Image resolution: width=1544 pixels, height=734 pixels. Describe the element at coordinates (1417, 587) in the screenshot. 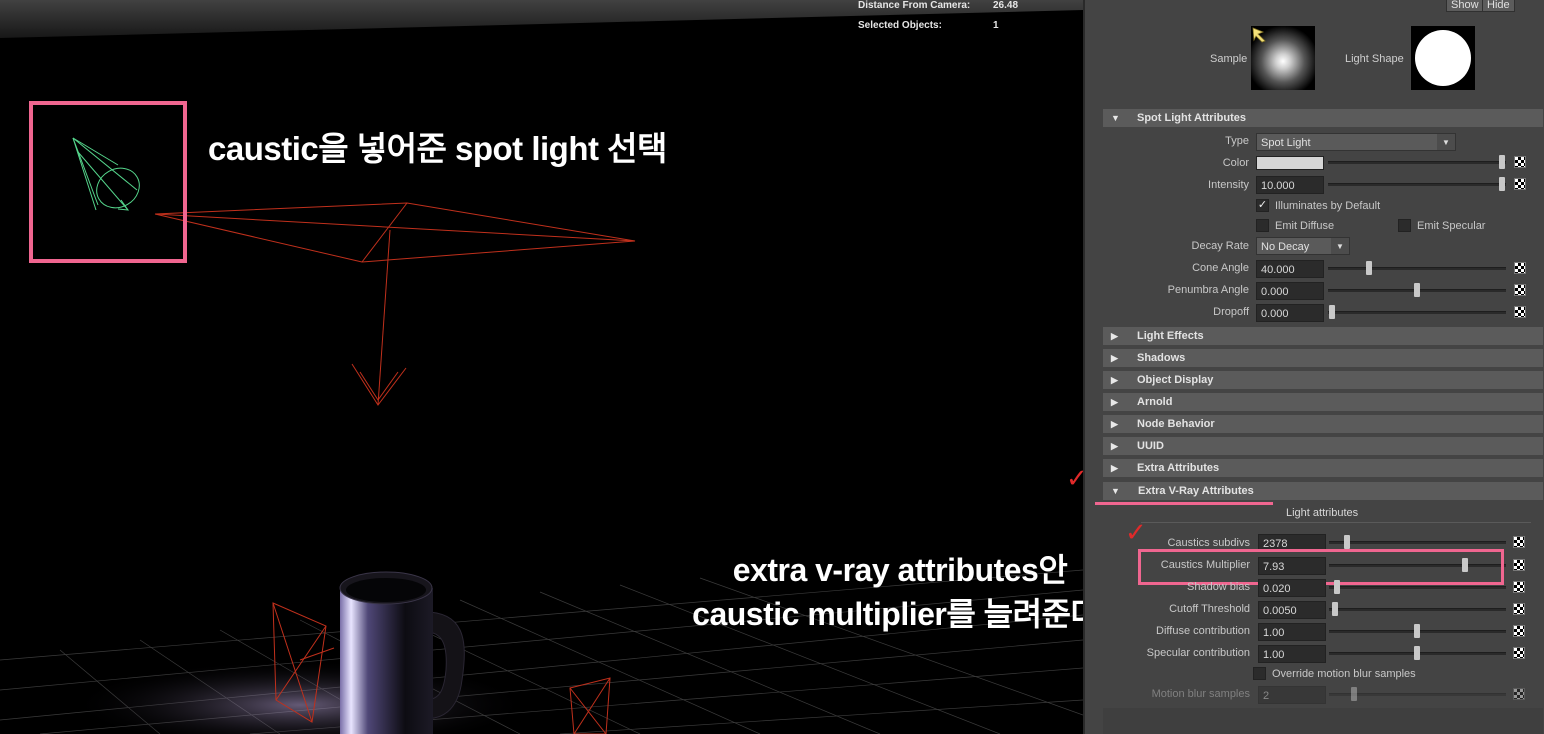

I see `shadow-bias-slider-track` at that location.